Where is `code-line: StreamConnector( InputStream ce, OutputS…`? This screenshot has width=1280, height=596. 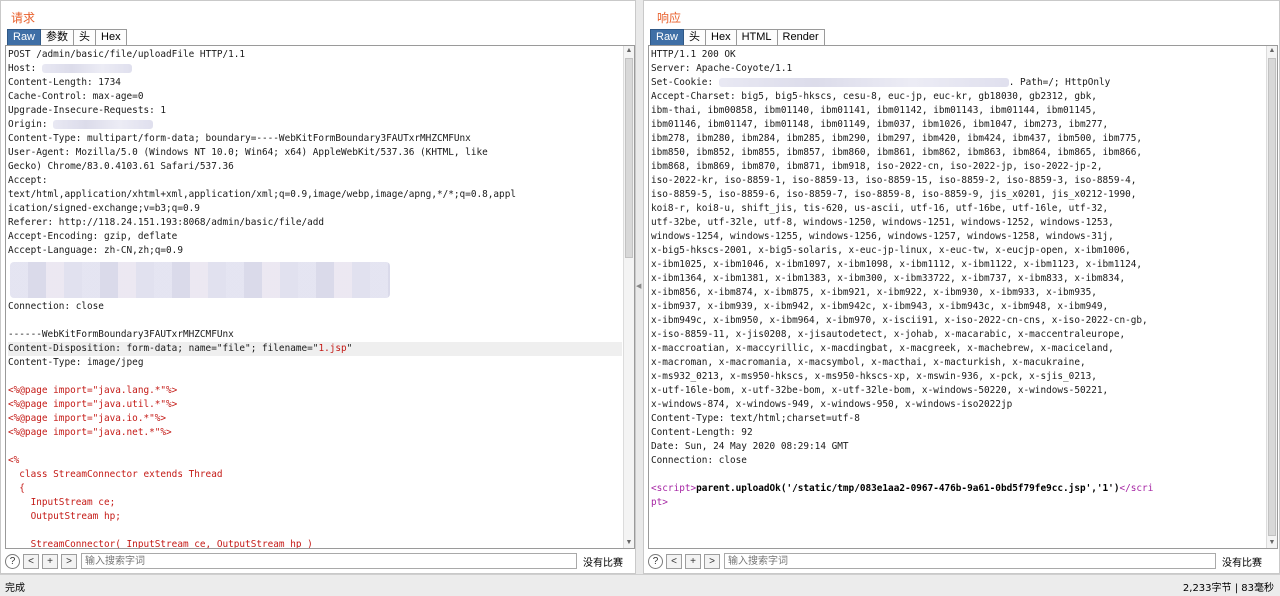
code-line: StreamConnector( InputStream ce, OutputS… is located at coordinates (160, 544).